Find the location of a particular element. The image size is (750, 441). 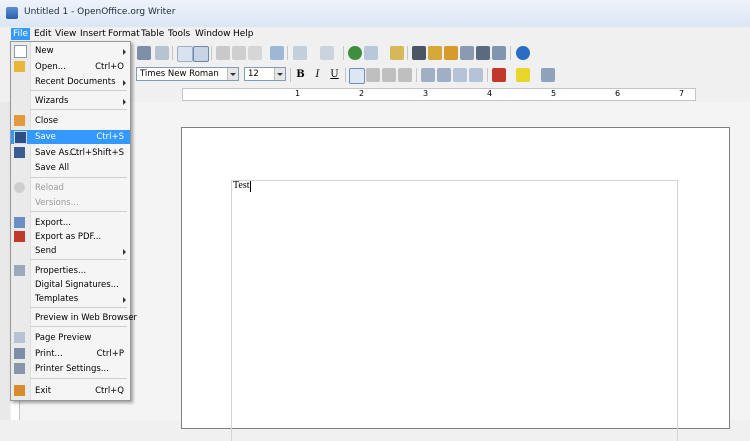

spellcheck-icon is located at coordinates (185, 54).